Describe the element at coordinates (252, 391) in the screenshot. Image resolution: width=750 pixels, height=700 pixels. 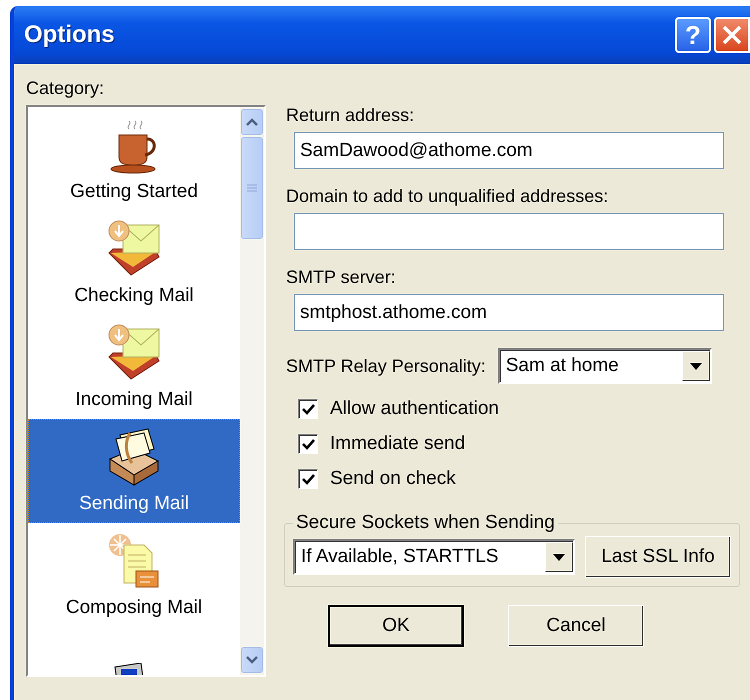
I see `scrollbar` at that location.